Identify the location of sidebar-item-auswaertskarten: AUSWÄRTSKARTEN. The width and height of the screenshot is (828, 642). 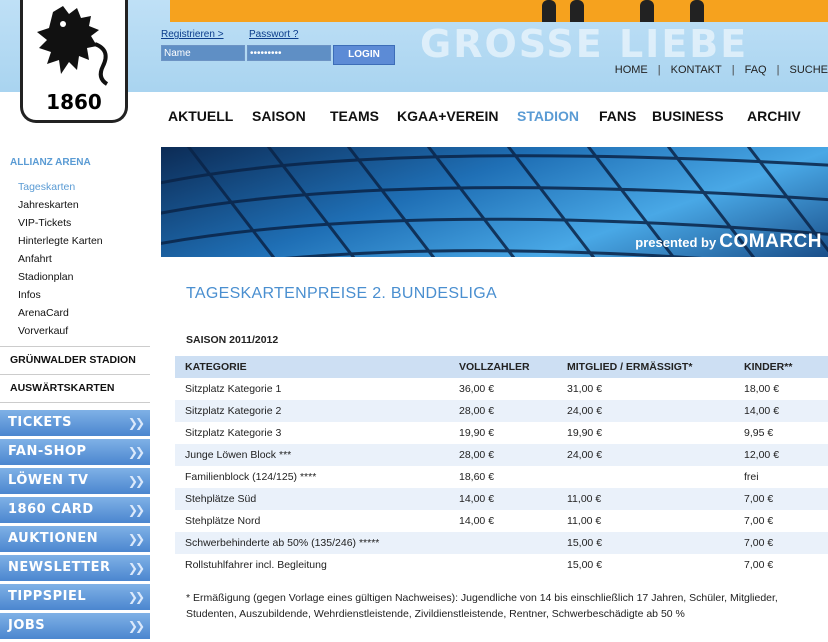
(75, 389).